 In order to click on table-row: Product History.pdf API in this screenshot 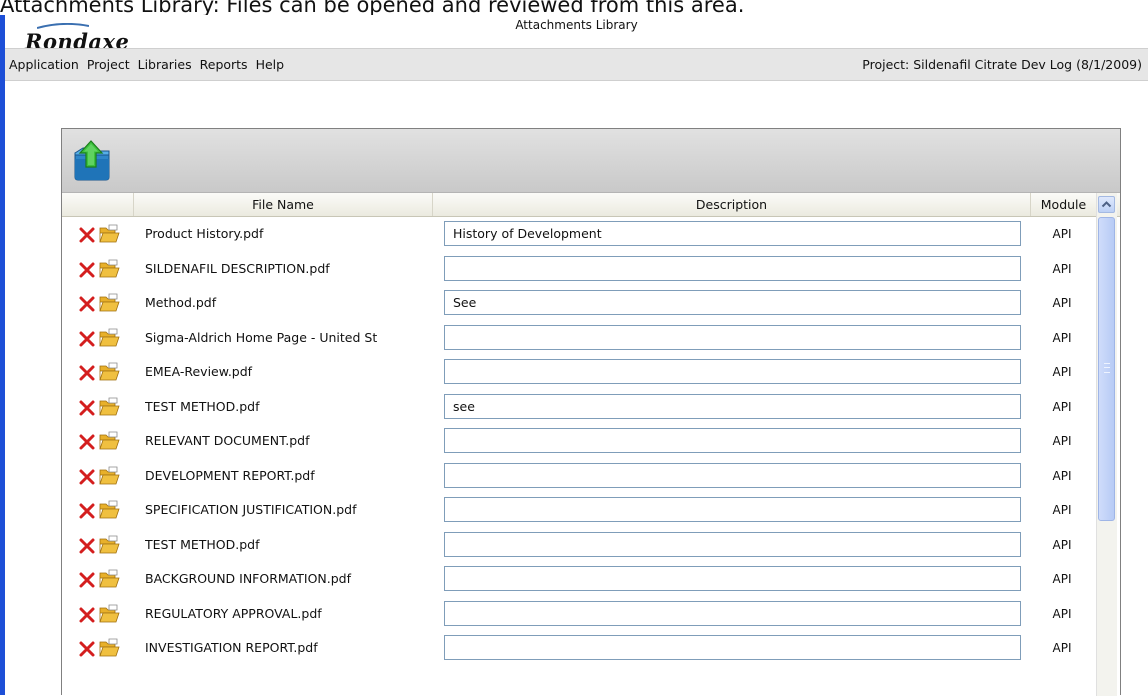, I will do `click(579, 234)`.